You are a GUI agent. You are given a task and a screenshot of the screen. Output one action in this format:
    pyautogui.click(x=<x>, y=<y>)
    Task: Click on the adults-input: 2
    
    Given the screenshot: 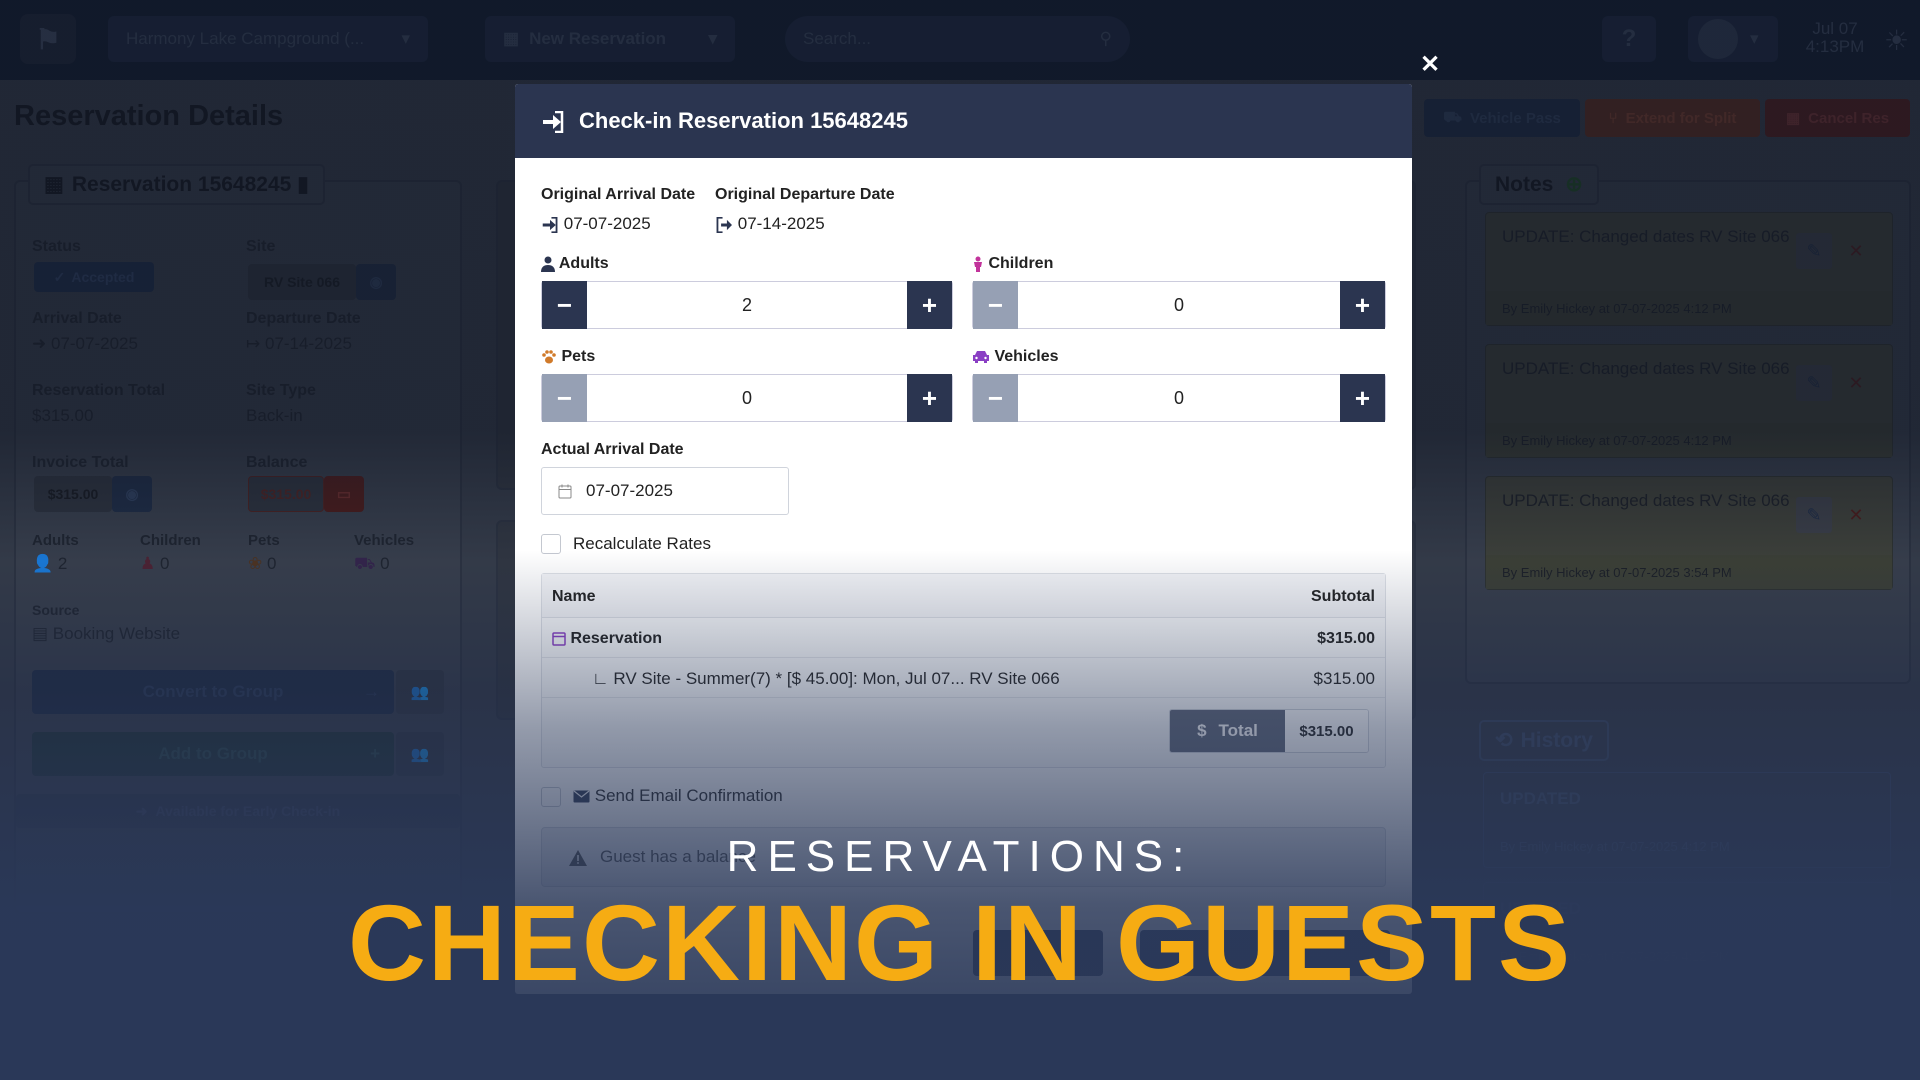 What is the action you would take?
    pyautogui.click(x=747, y=305)
    